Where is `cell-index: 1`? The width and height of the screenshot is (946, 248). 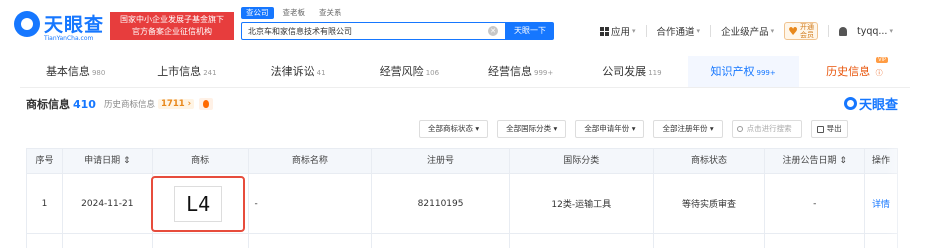 cell-index: 1 is located at coordinates (45, 203).